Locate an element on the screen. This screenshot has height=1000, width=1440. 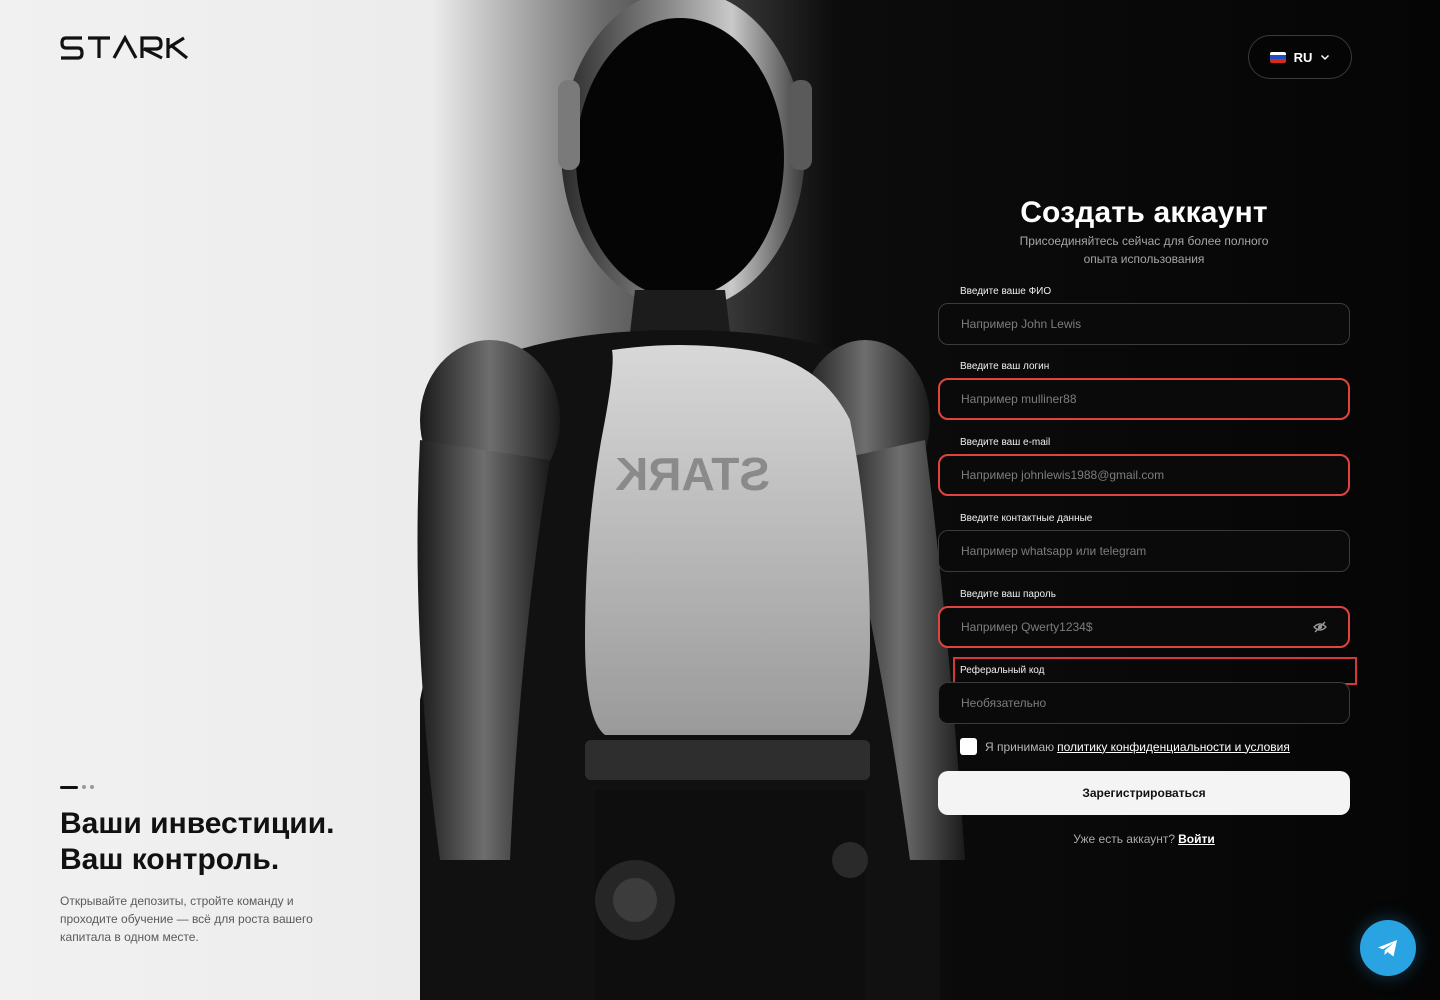
telegram-icon is located at coordinates (1387, 948).